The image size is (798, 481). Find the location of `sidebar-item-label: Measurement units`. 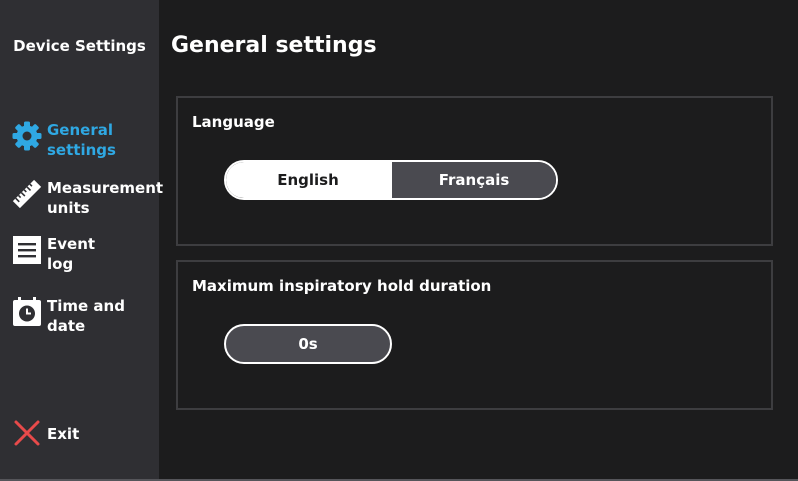

sidebar-item-label: Measurement units is located at coordinates (105, 198).